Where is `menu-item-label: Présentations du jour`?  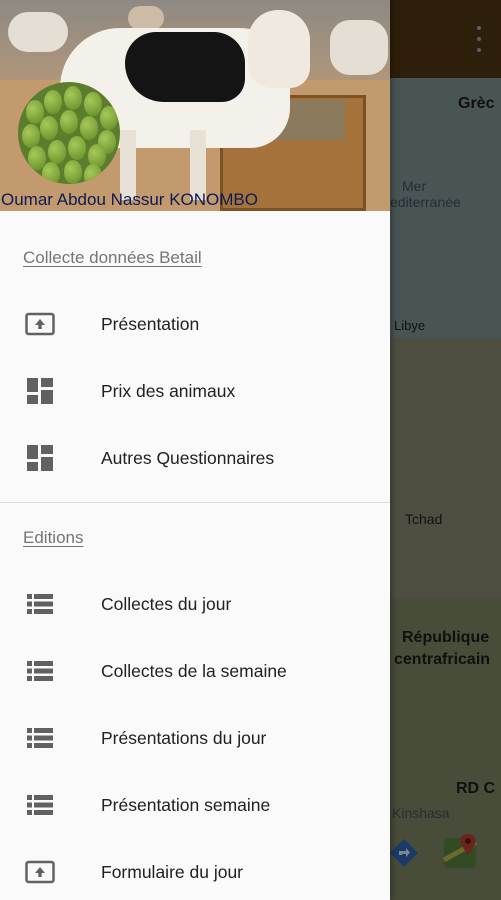 menu-item-label: Présentations du jour is located at coordinates (184, 737).